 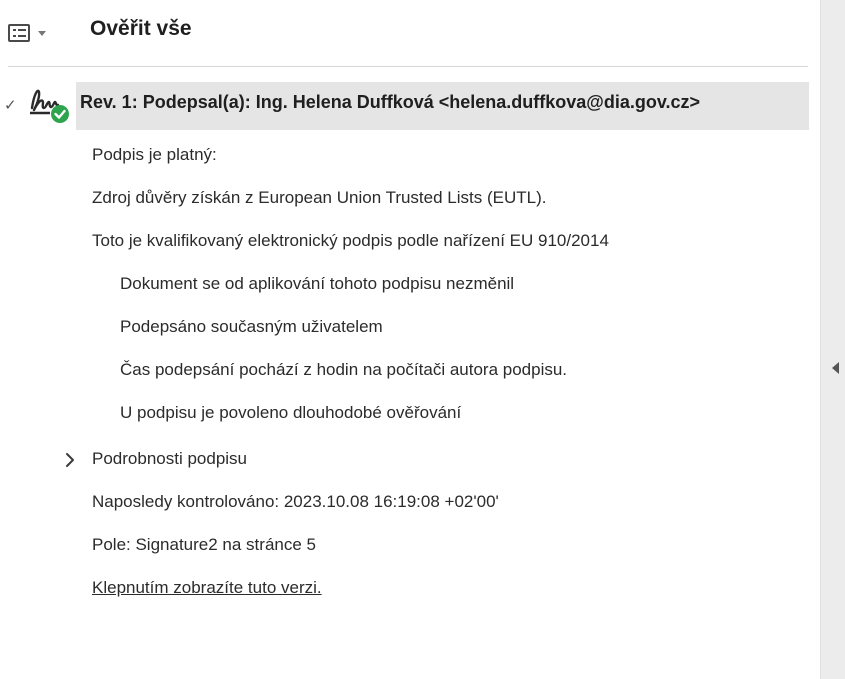 What do you see at coordinates (169, 459) in the screenshot?
I see `signature-details-toggle: Podrobnosti podpisu` at bounding box center [169, 459].